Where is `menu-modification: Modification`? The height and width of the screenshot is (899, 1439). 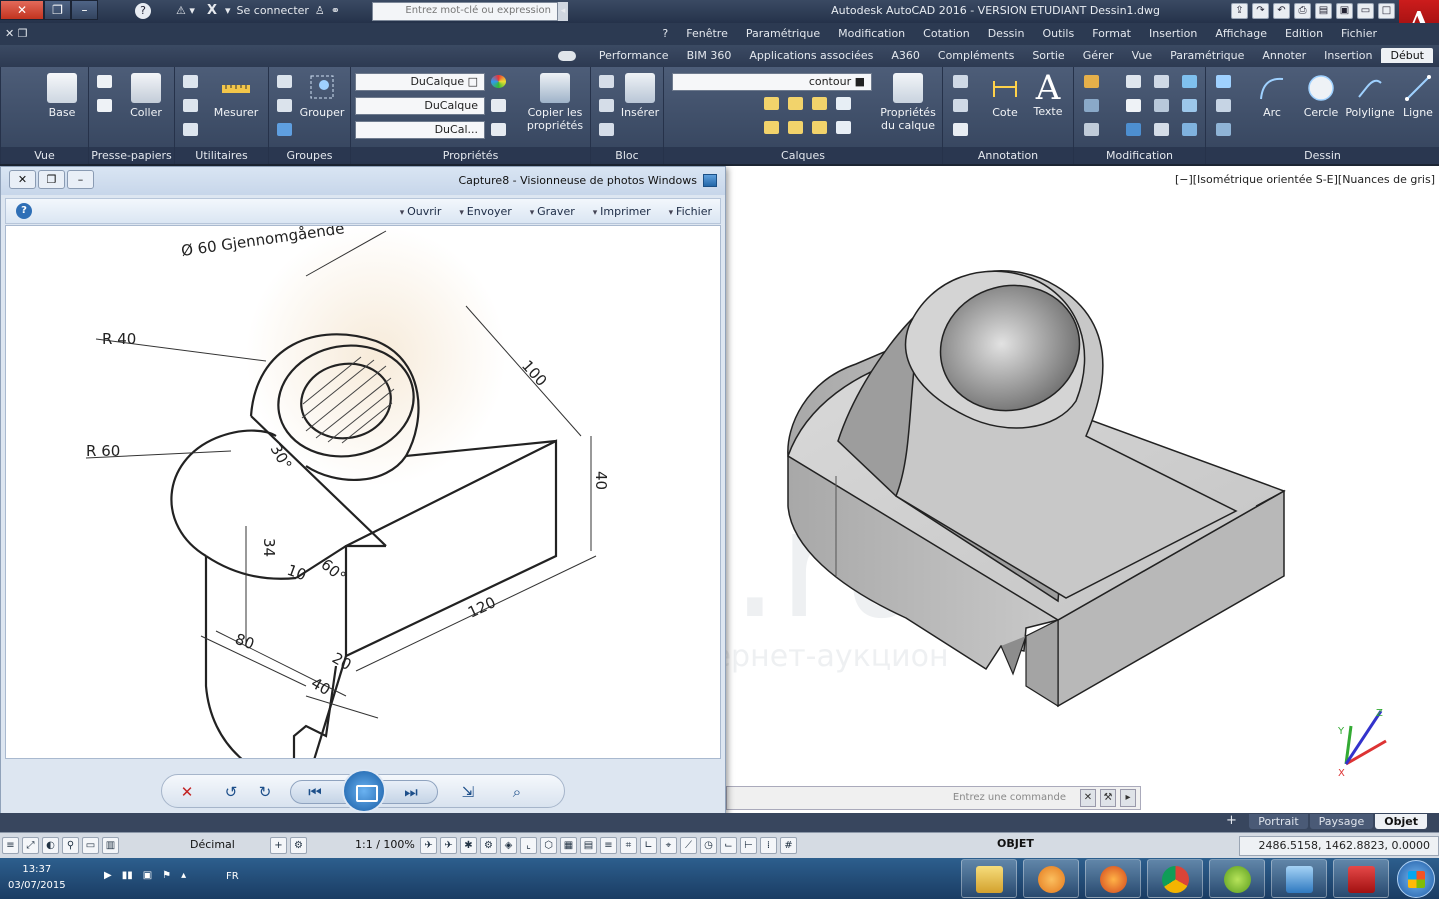 menu-modification: Modification is located at coordinates (871, 33).